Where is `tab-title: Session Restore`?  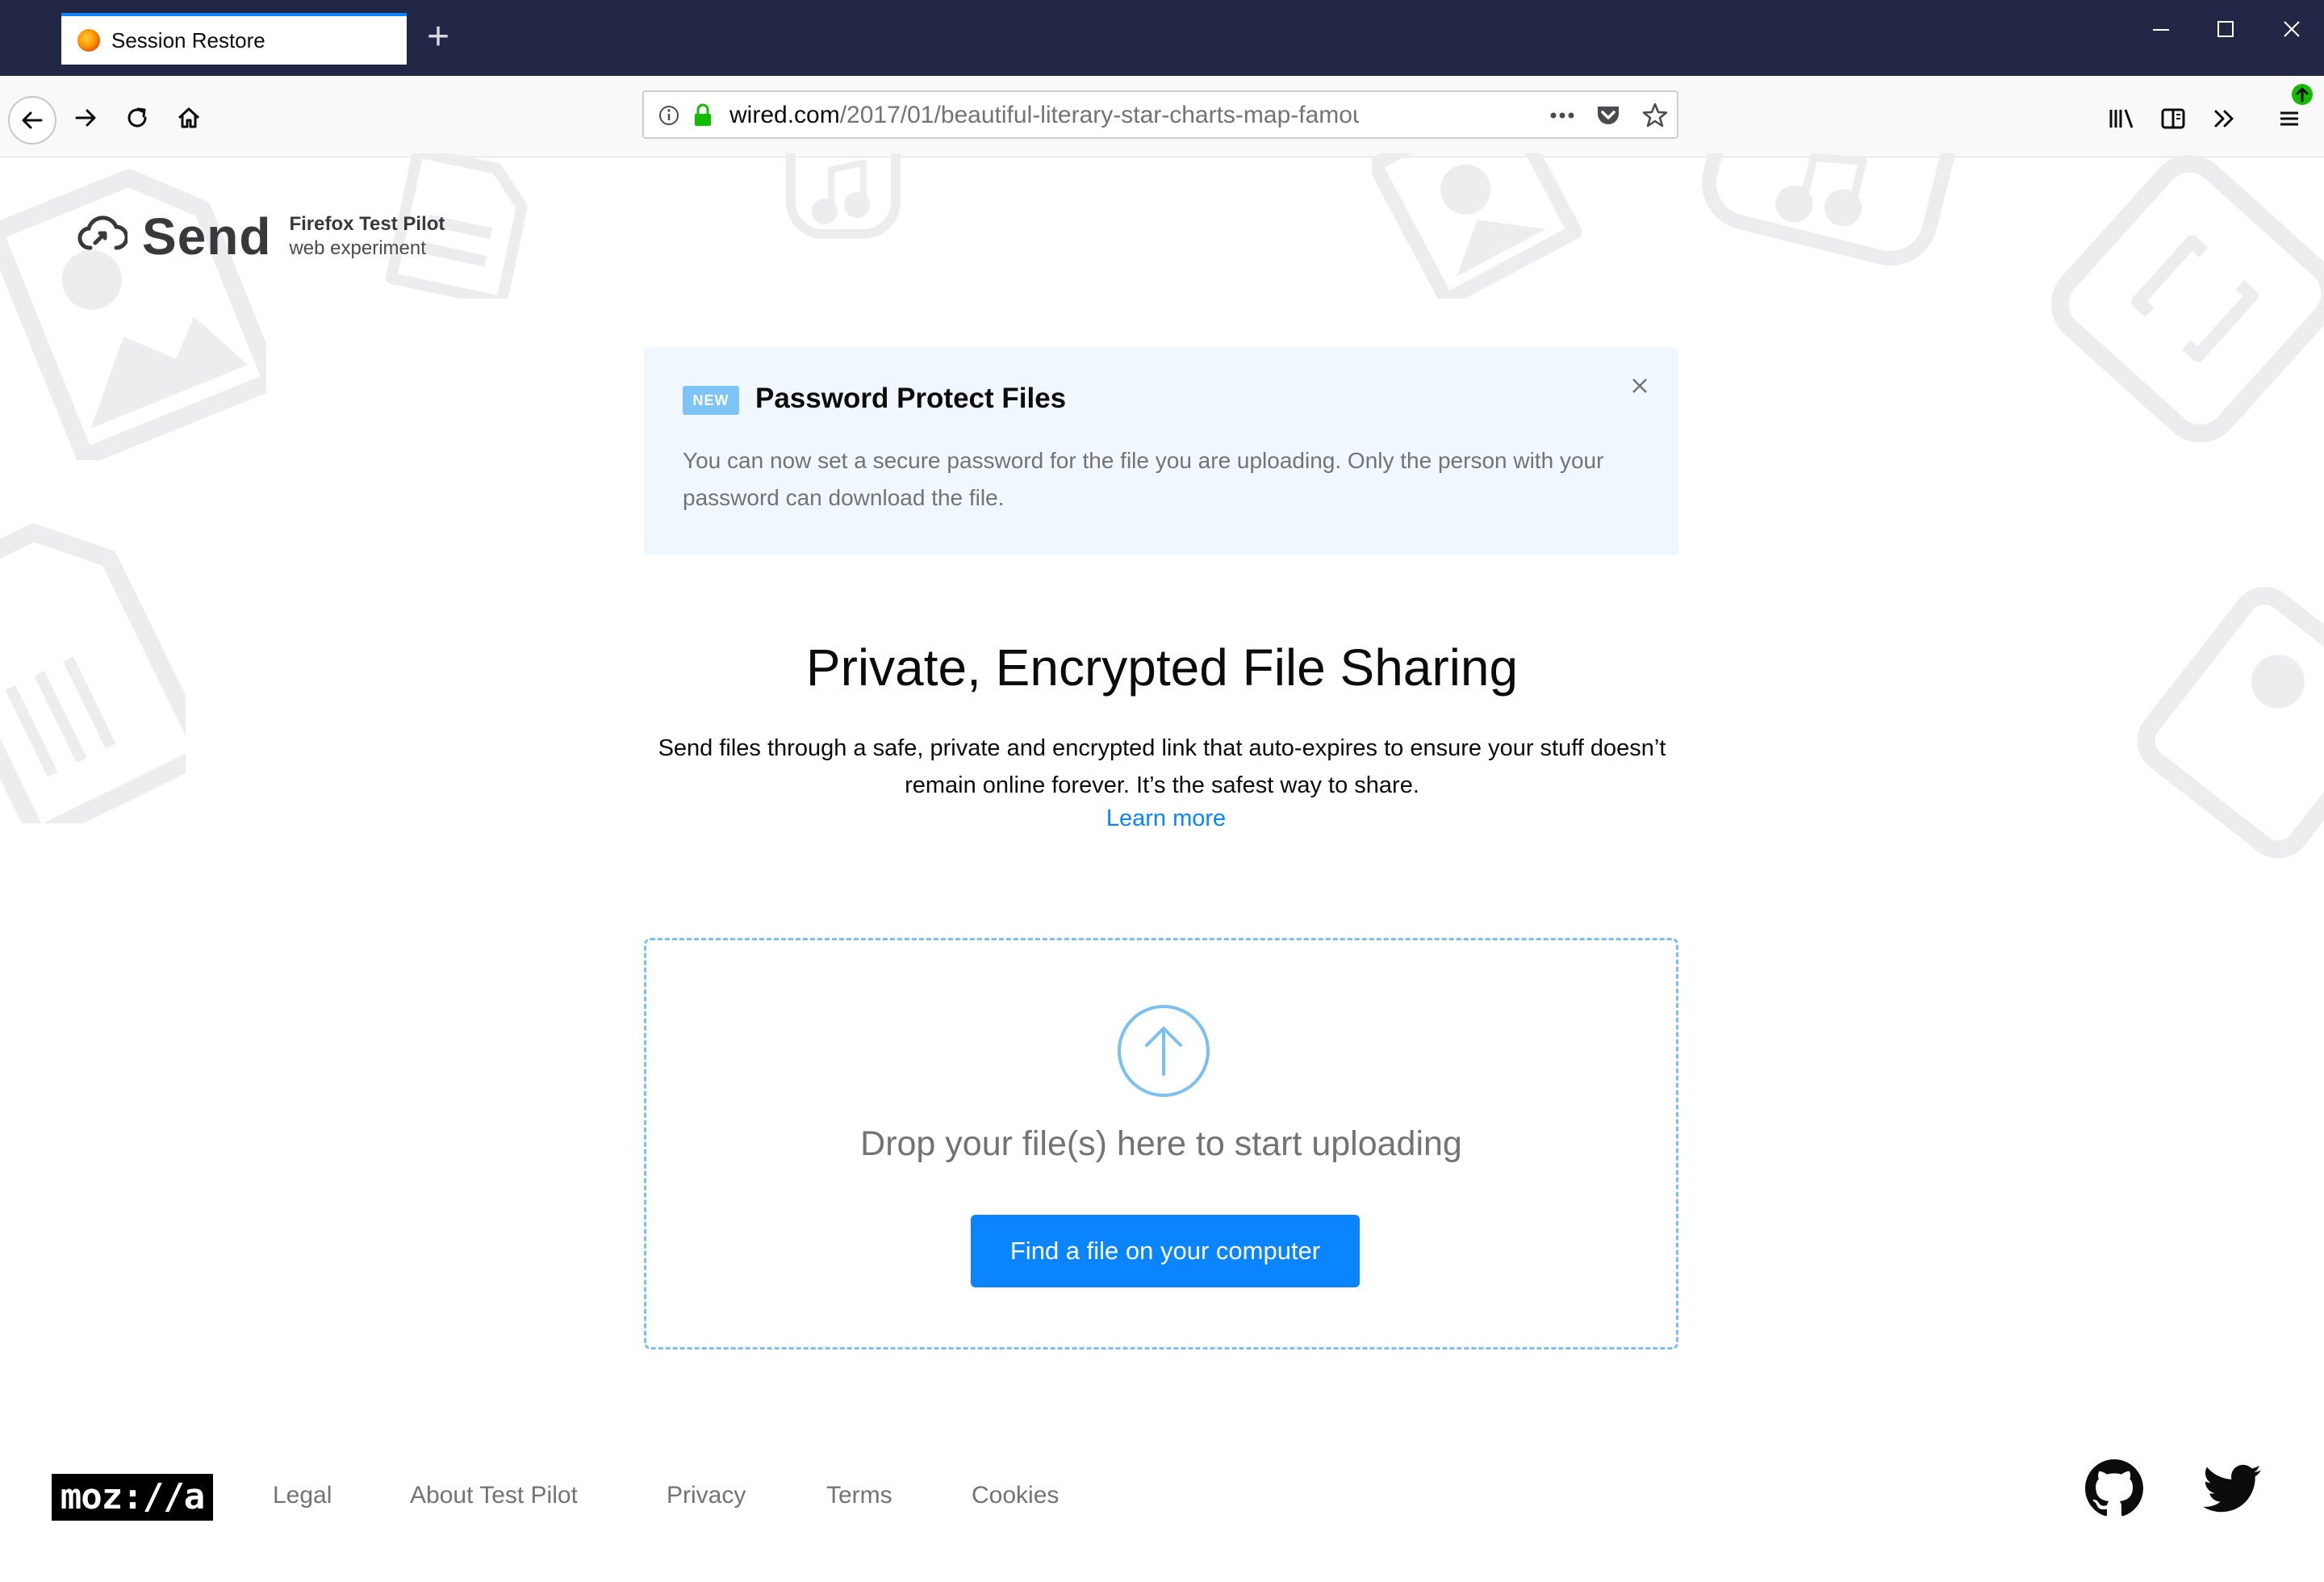
tab-title: Session Restore is located at coordinates (188, 39).